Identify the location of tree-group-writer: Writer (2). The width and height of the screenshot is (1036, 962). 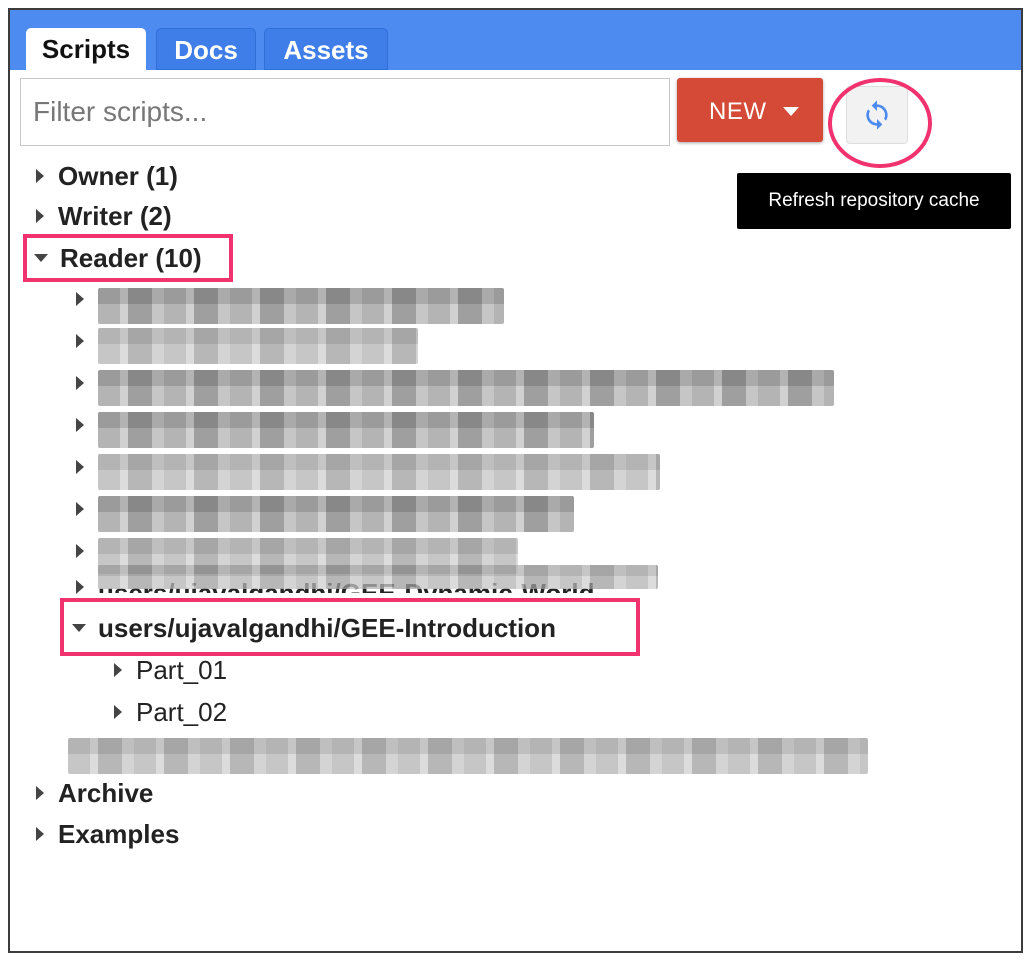
(104, 216).